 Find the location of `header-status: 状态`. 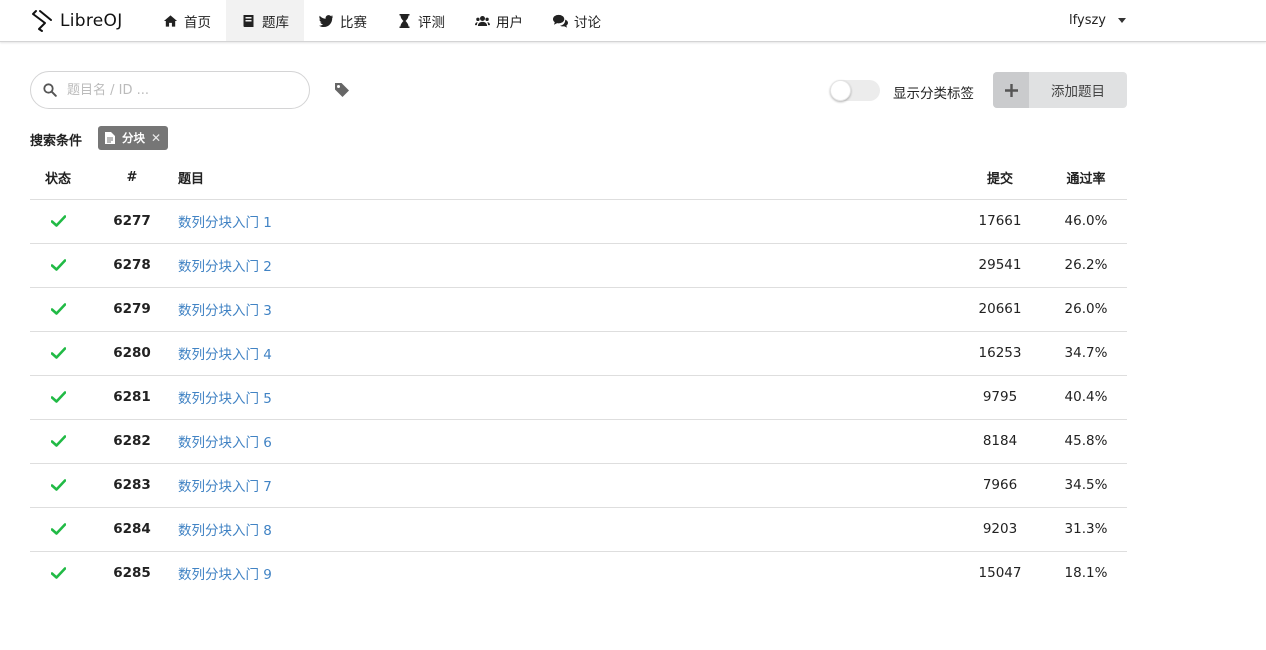

header-status: 状态 is located at coordinates (58, 178).